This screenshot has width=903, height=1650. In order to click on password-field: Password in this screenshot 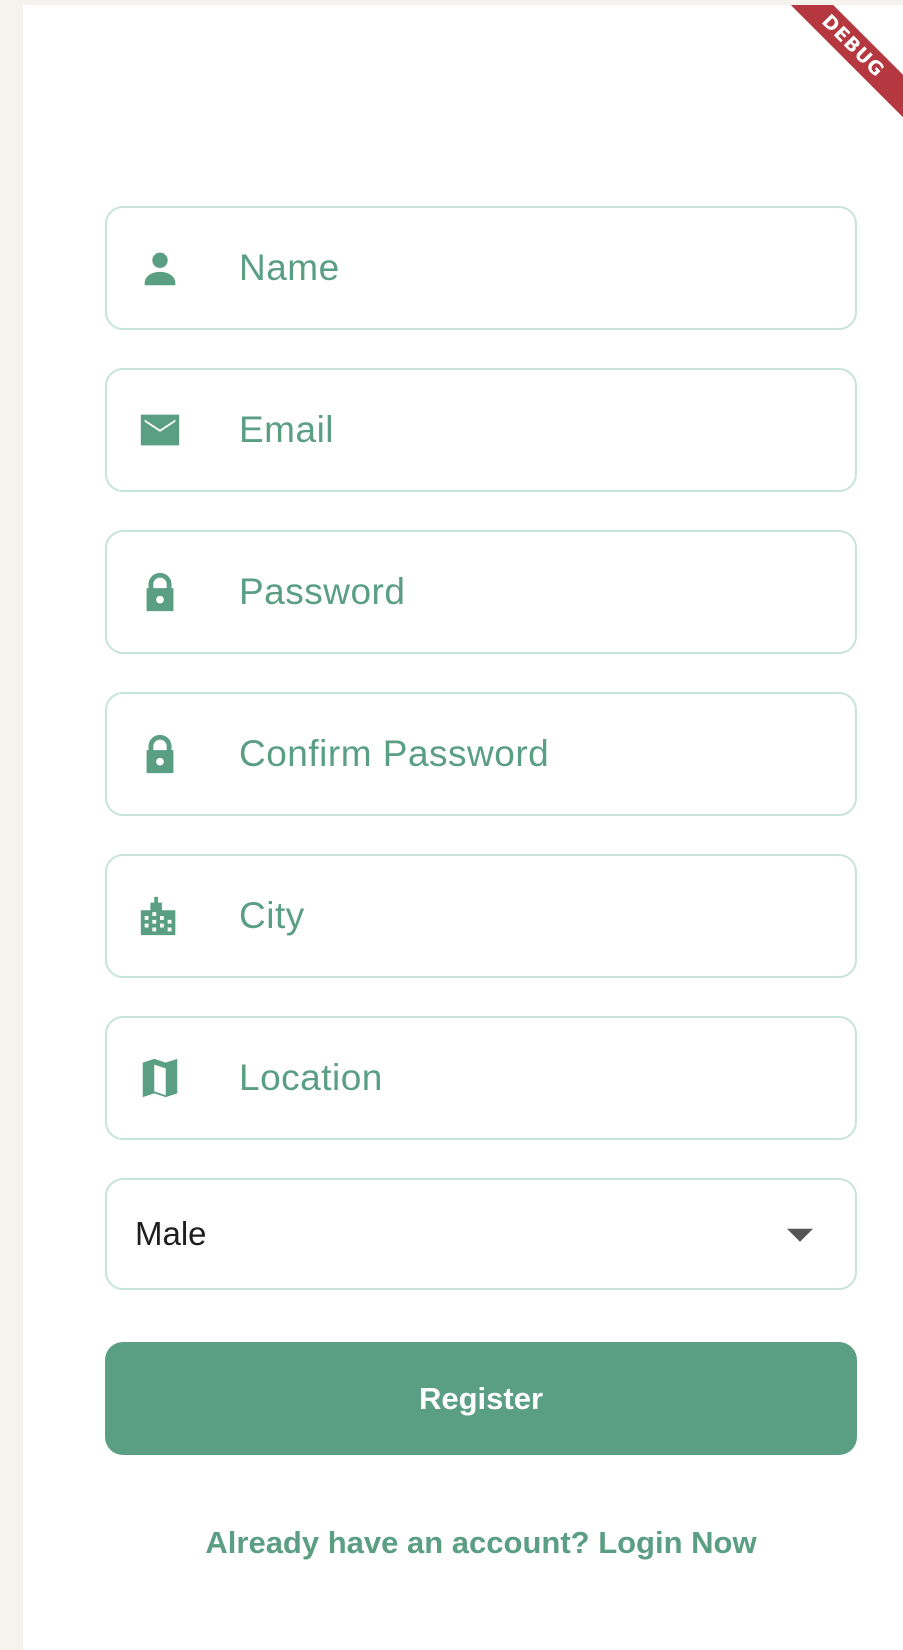, I will do `click(481, 592)`.